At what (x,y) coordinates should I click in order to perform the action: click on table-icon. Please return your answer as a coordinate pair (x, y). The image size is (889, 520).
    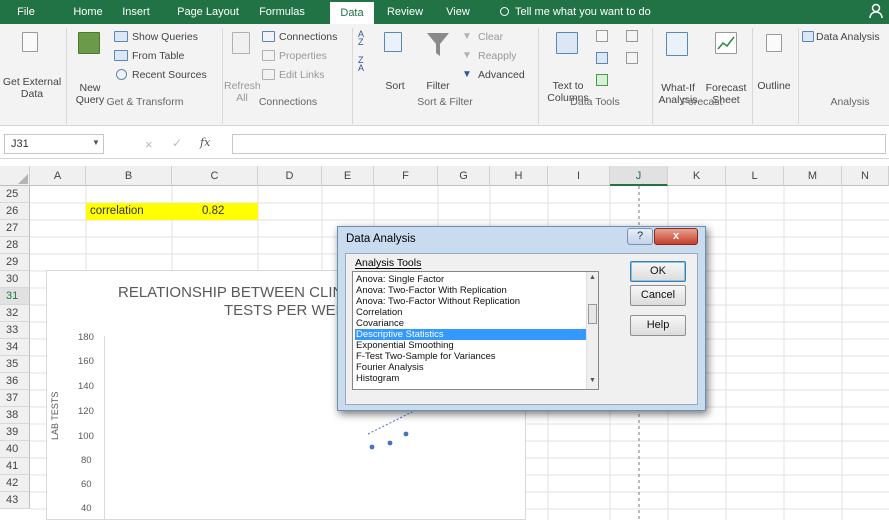
    Looking at the image, I should click on (121, 55).